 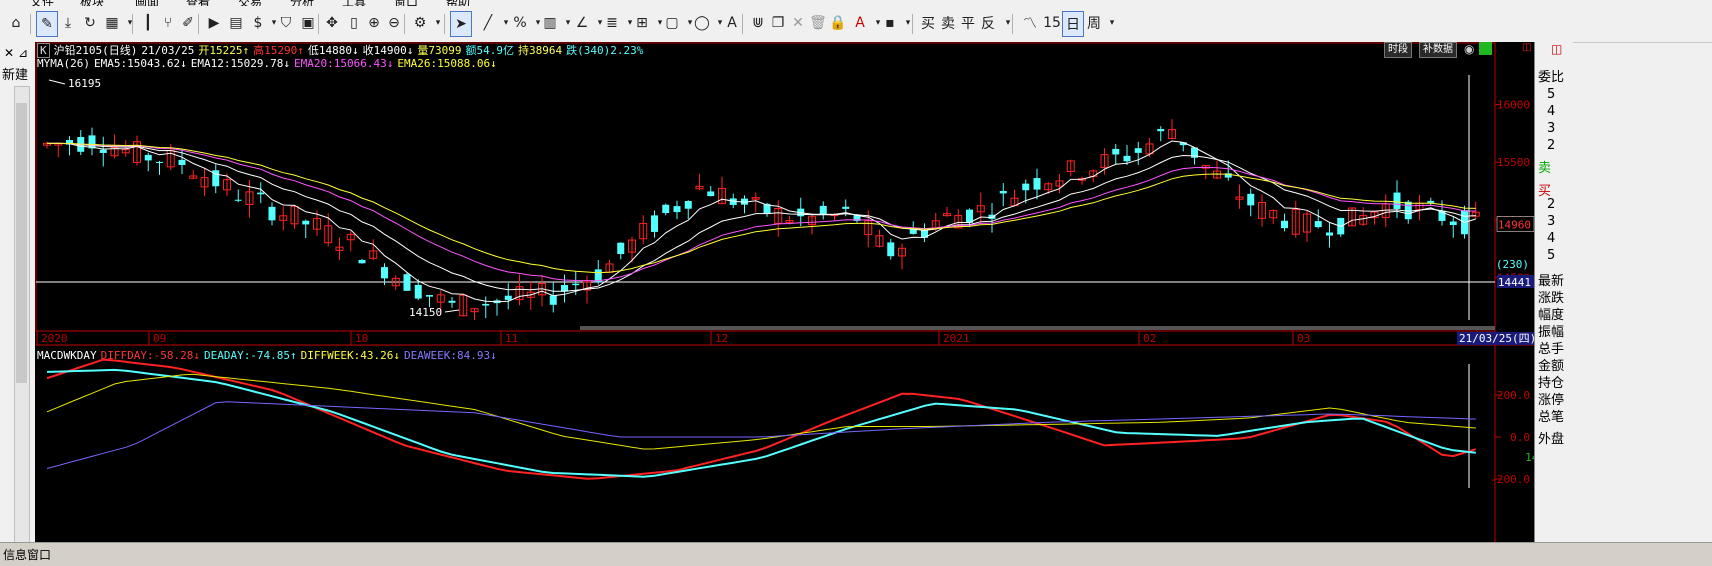 I want to click on grid-icon: ⊞, so click(x=642, y=23).